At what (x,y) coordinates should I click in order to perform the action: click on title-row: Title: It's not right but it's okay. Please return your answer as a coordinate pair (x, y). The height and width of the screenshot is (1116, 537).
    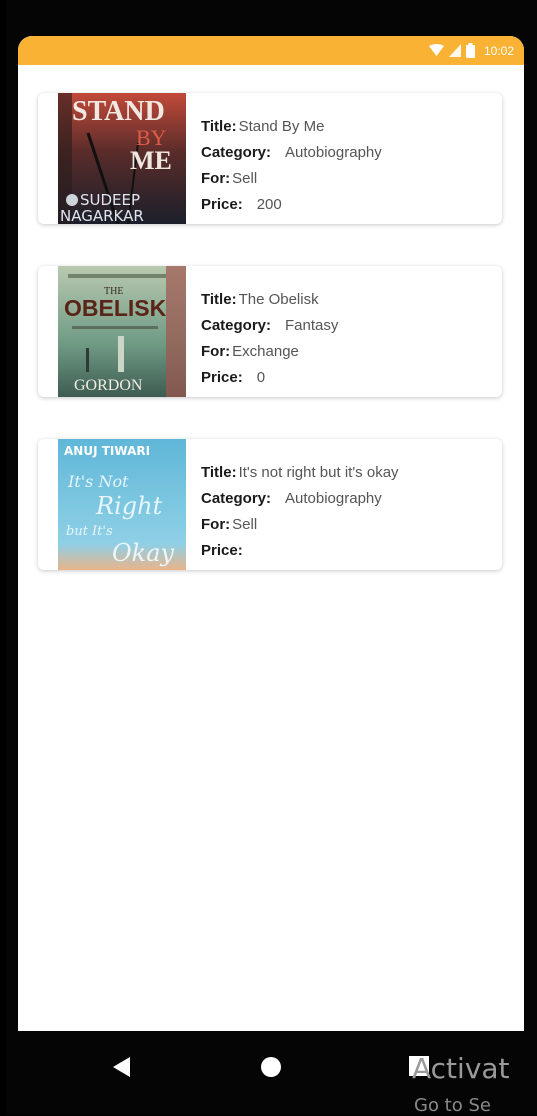
    Looking at the image, I should click on (348, 473).